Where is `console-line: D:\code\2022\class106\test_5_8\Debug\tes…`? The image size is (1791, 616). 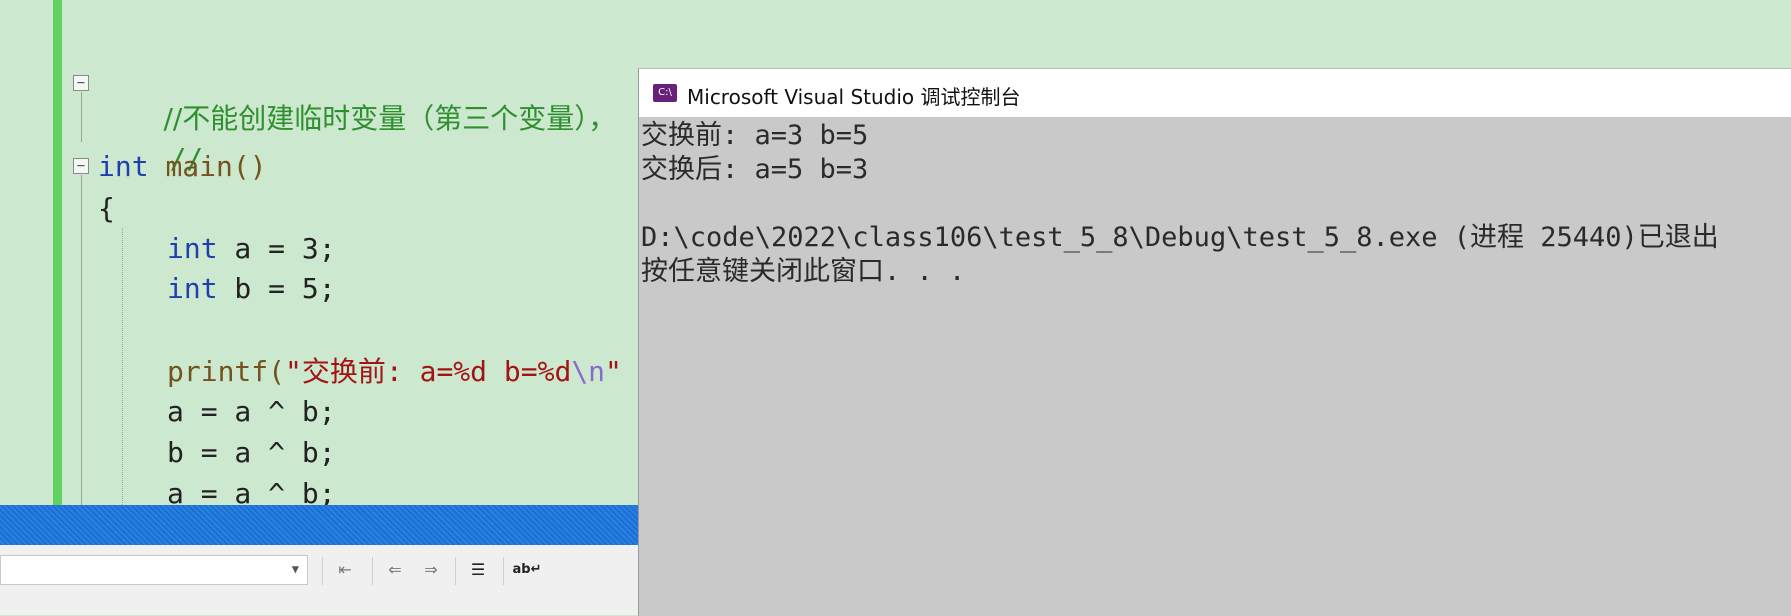
console-line: D:\code\2022\class106\test_5_8\Debug\tes… is located at coordinates (1180, 237).